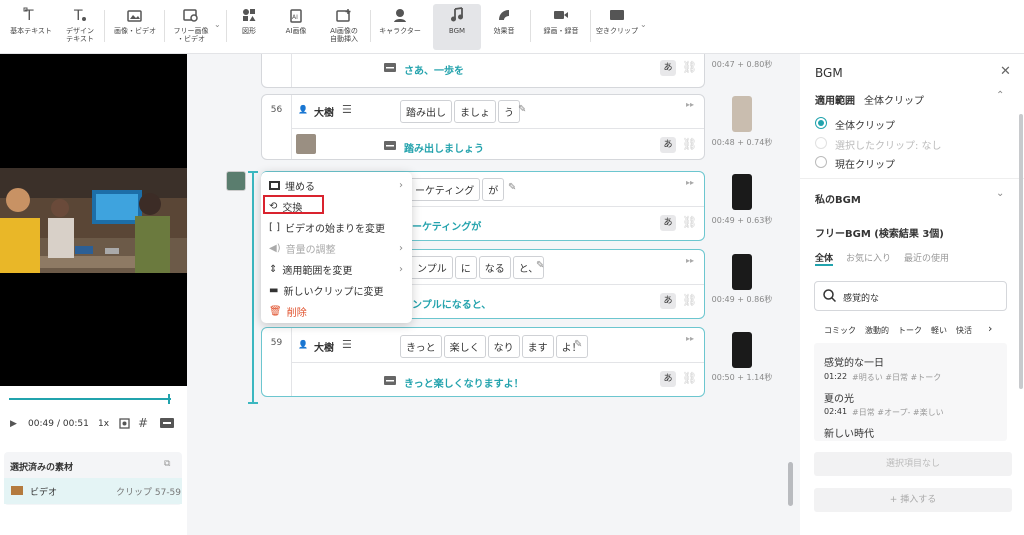  Describe the element at coordinates (326, 290) in the screenshot. I see `menu-new-clip: ▬ 新しいクリップに変更` at that location.